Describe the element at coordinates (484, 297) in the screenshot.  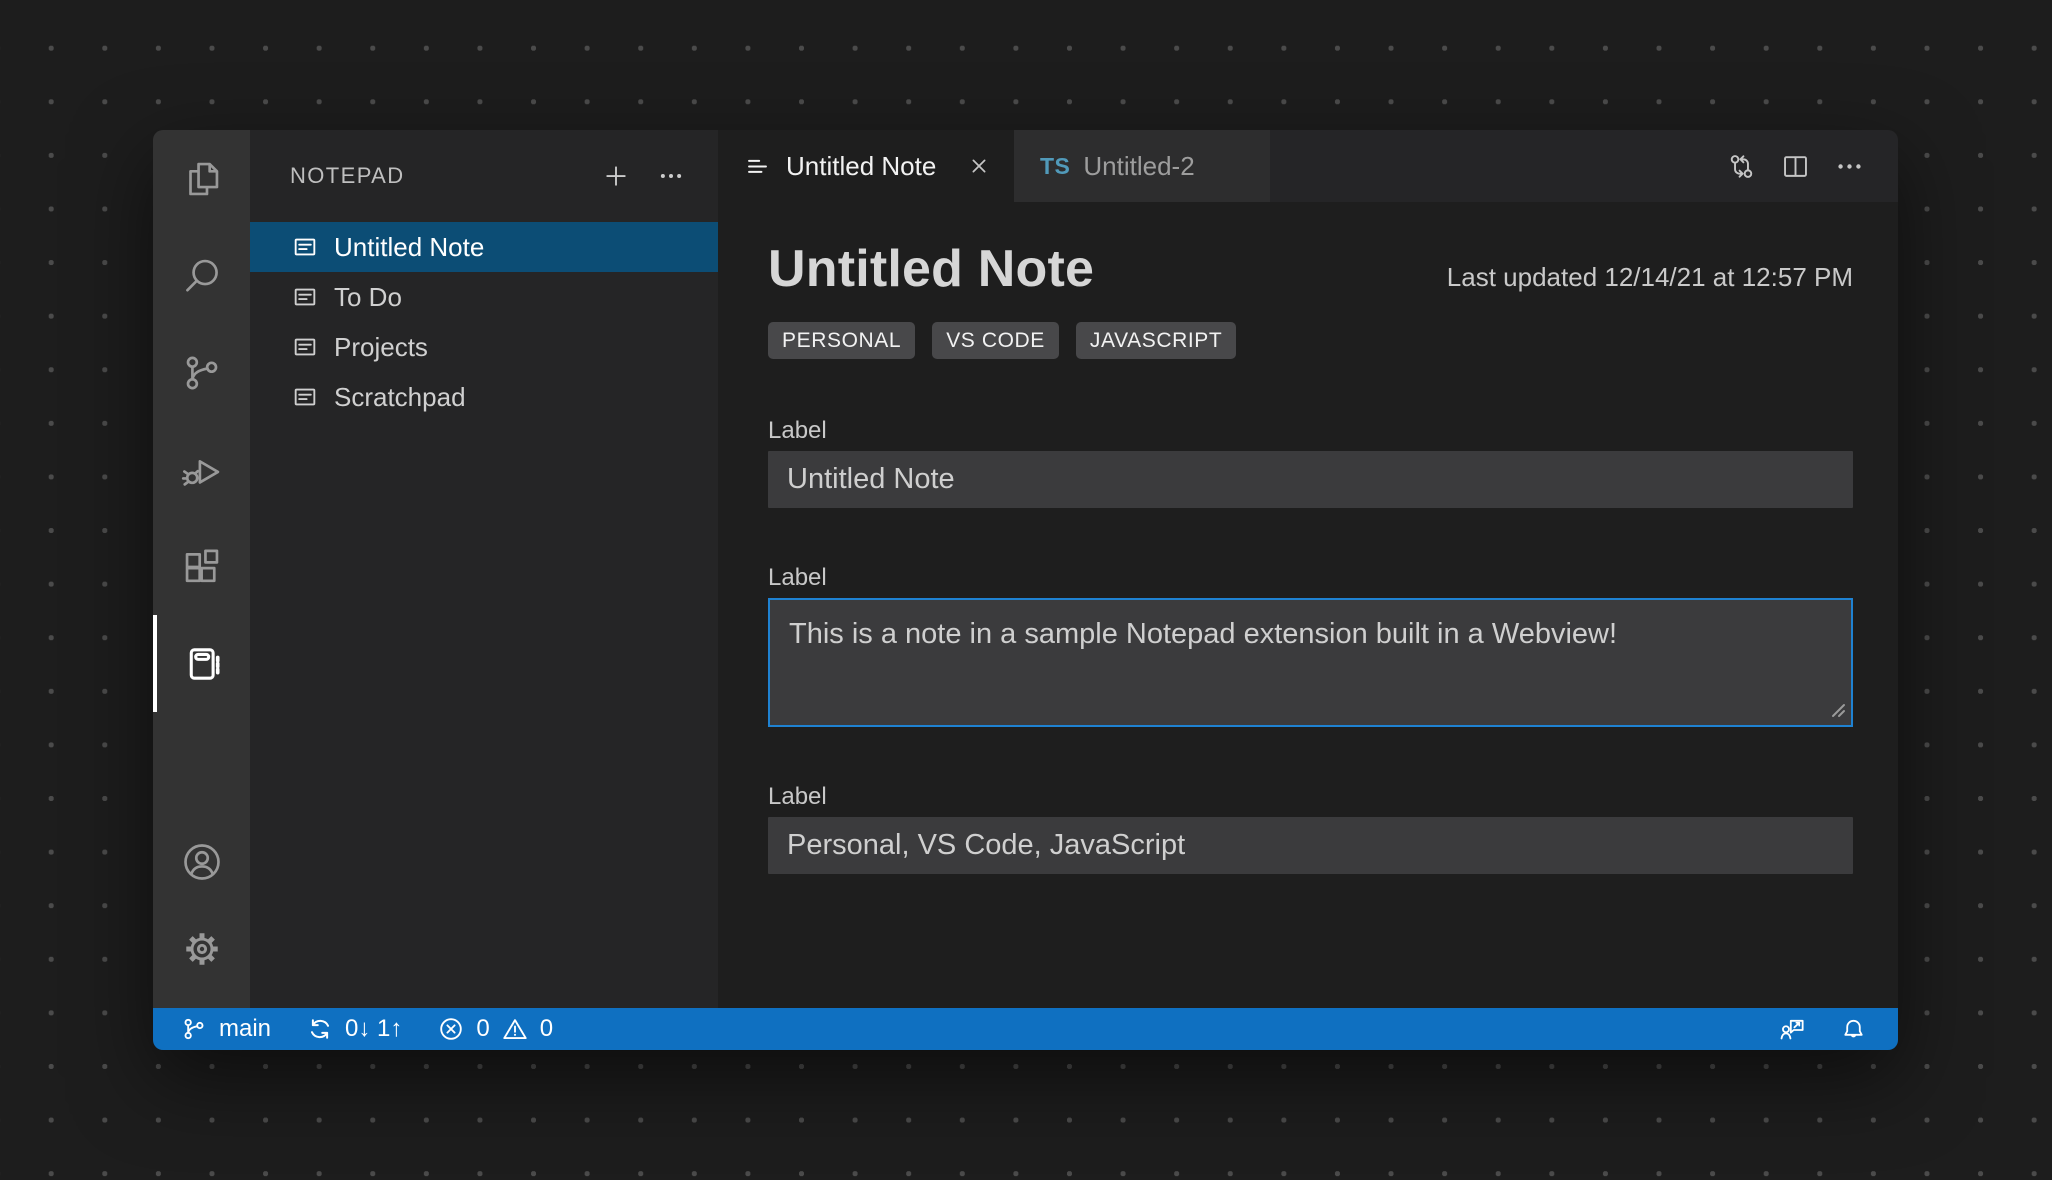
I see `list-item-to-do: To Do` at that location.